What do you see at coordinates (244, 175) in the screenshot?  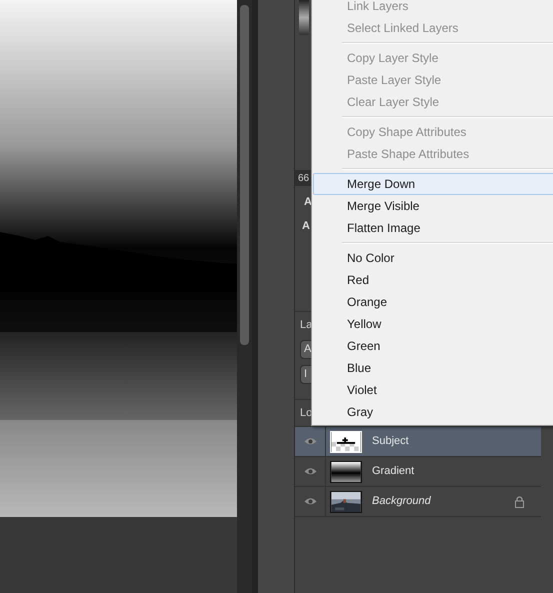 I see `scrollbar-thumb` at bounding box center [244, 175].